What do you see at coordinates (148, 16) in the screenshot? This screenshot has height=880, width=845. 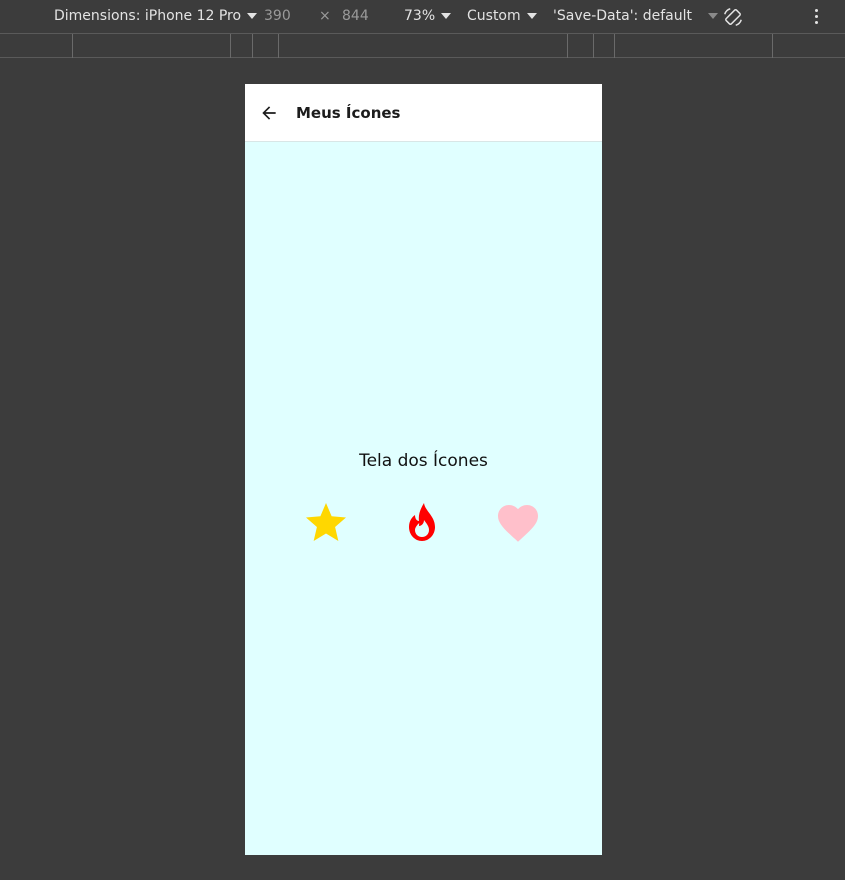 I see `device-dimensions-label: Dimensions: iPhone 12 Pro` at bounding box center [148, 16].